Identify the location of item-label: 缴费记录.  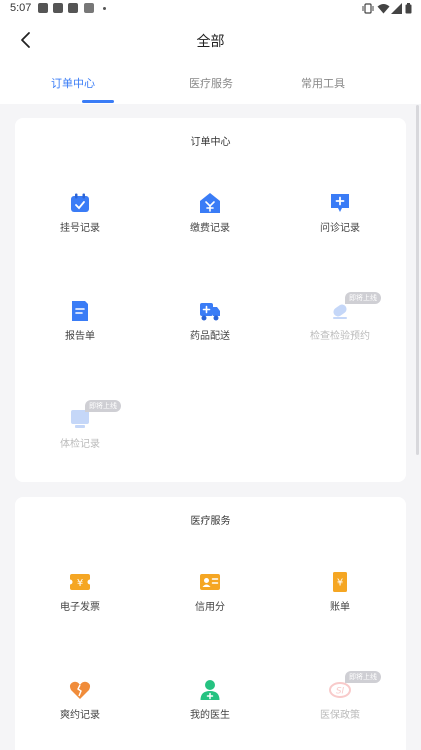
(210, 228).